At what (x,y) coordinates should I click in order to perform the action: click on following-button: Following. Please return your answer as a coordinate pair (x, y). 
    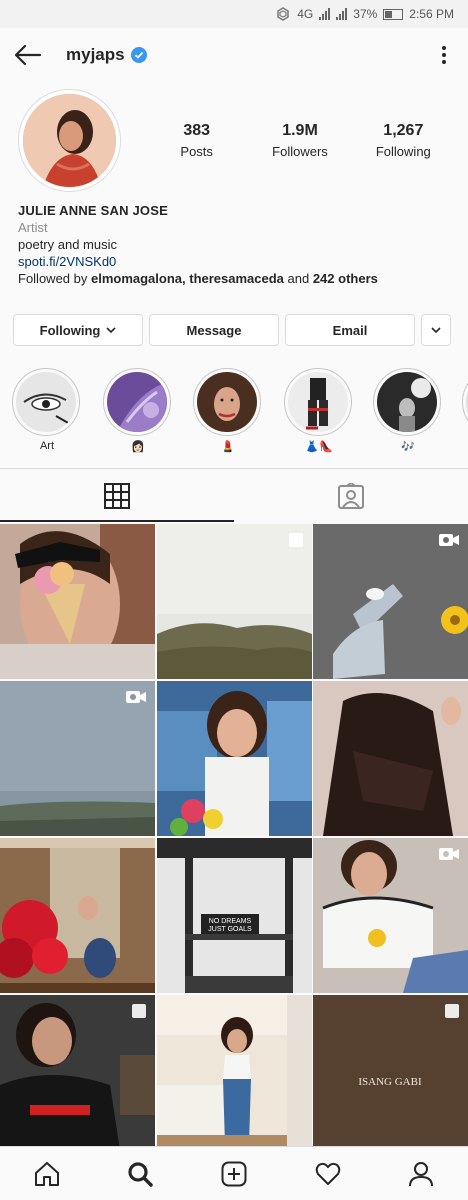
    Looking at the image, I should click on (78, 330).